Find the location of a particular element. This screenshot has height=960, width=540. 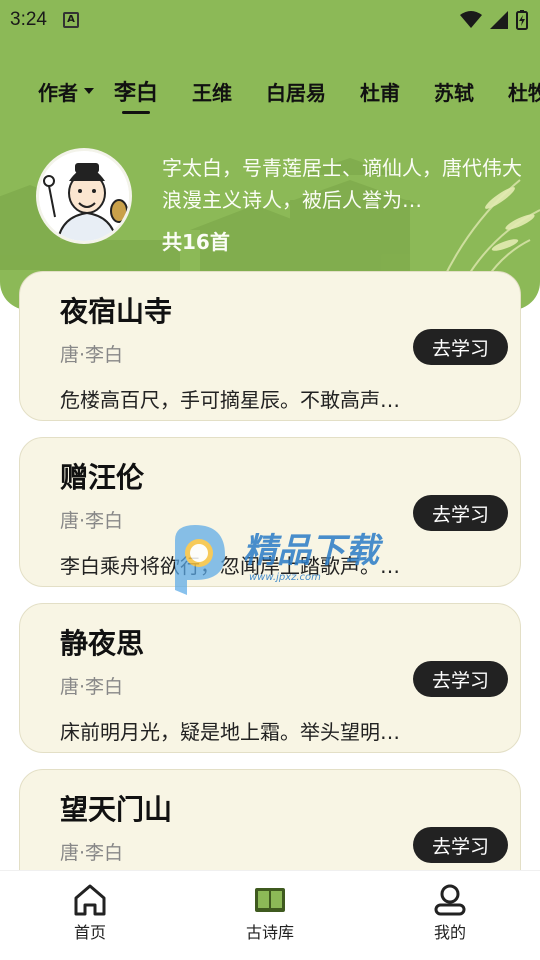

tab-label: 杜甫 is located at coordinates (380, 92).